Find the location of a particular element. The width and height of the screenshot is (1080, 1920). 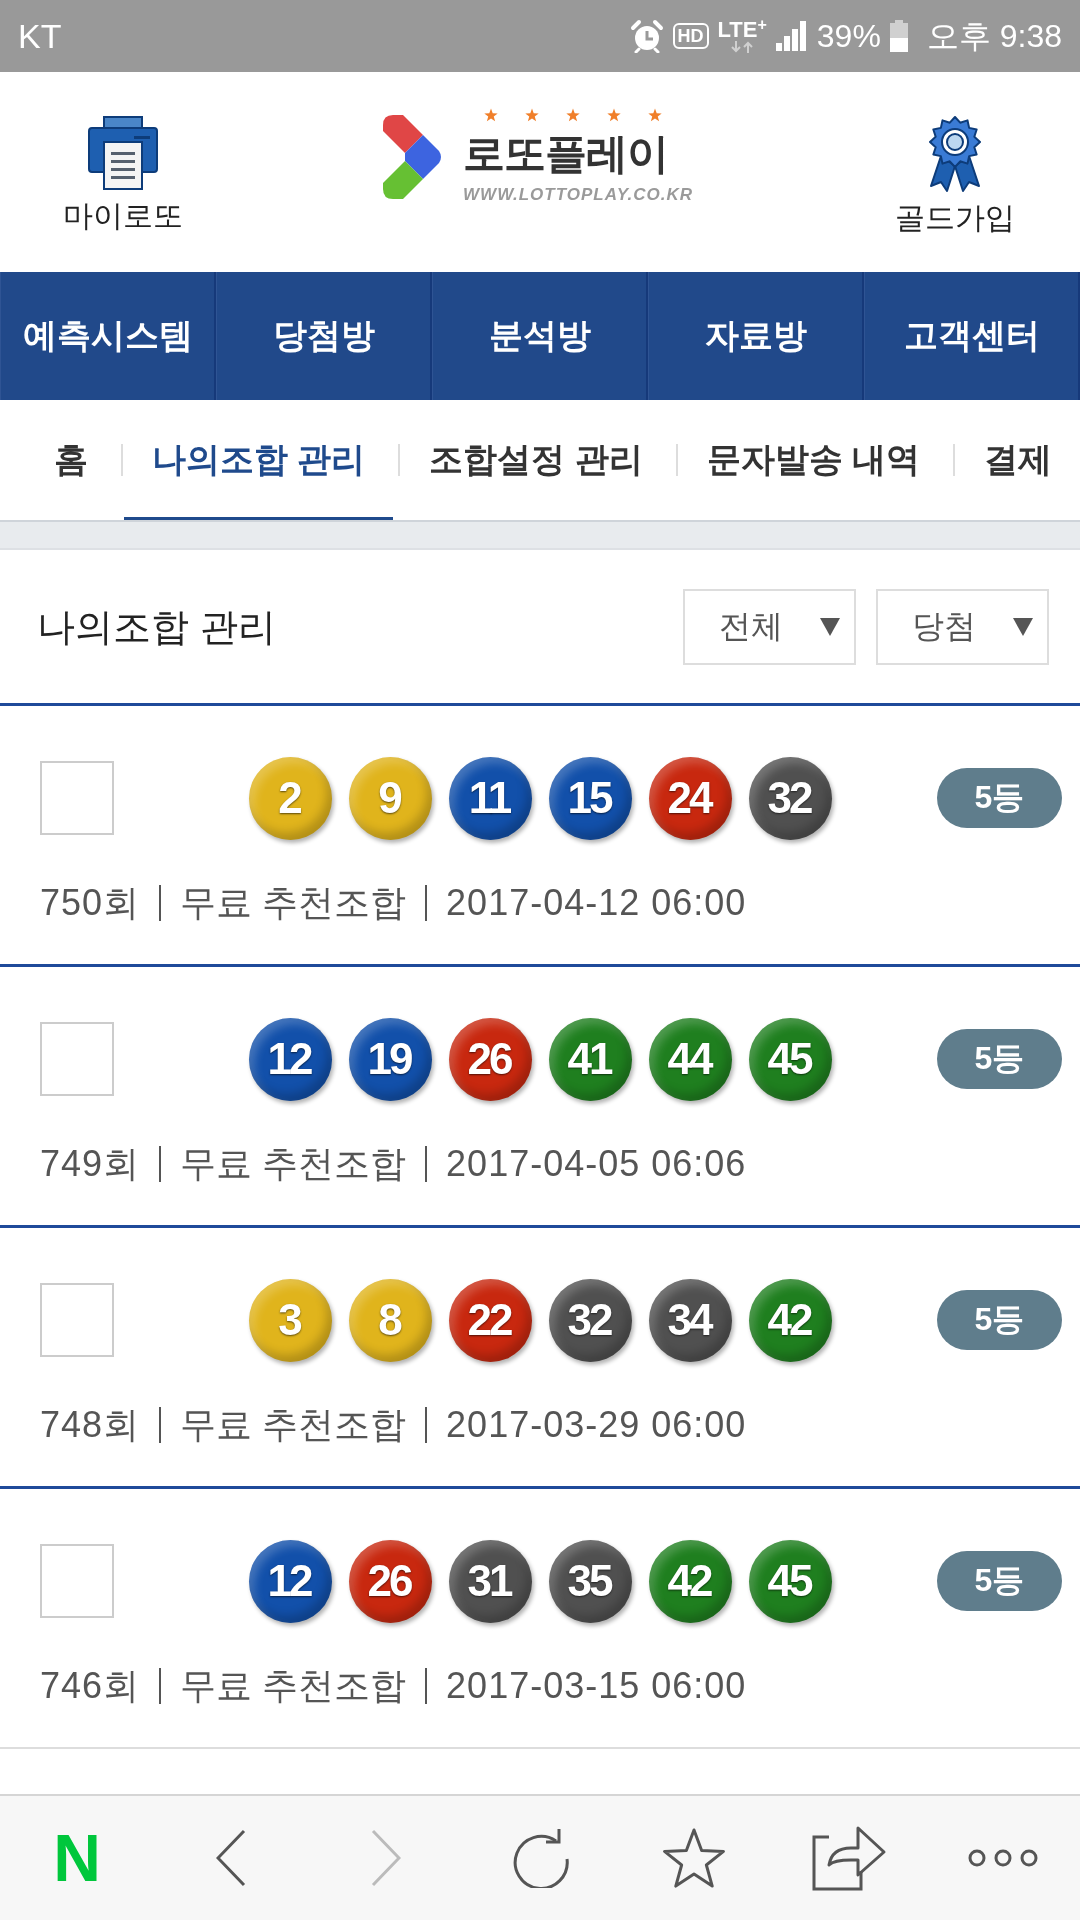

lotto-ball: 34 is located at coordinates (690, 1320).